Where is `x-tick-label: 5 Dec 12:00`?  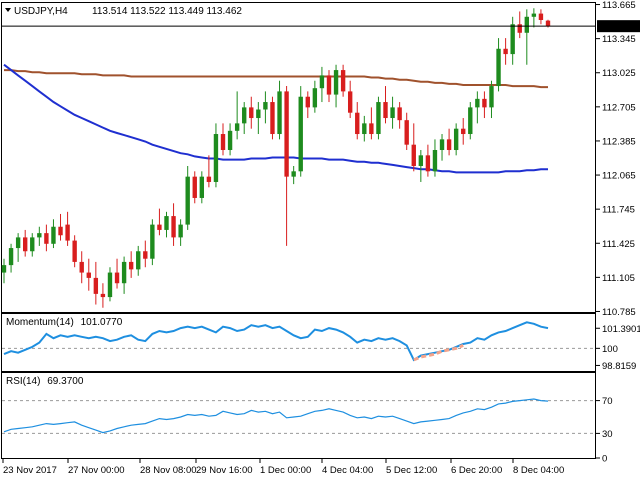 x-tick-label: 5 Dec 12:00 is located at coordinates (411, 470).